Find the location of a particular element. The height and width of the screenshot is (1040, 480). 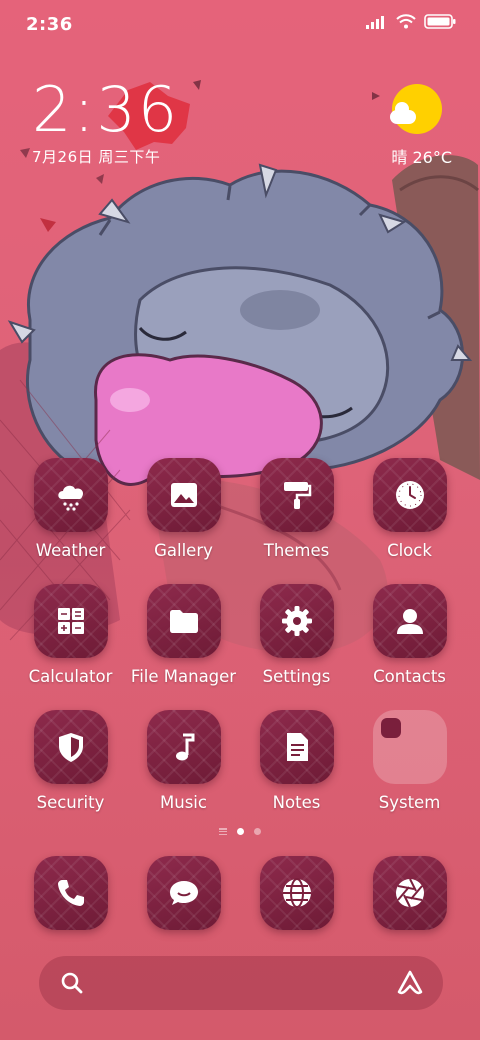

app-calculator: Calculator is located at coordinates (70, 635).